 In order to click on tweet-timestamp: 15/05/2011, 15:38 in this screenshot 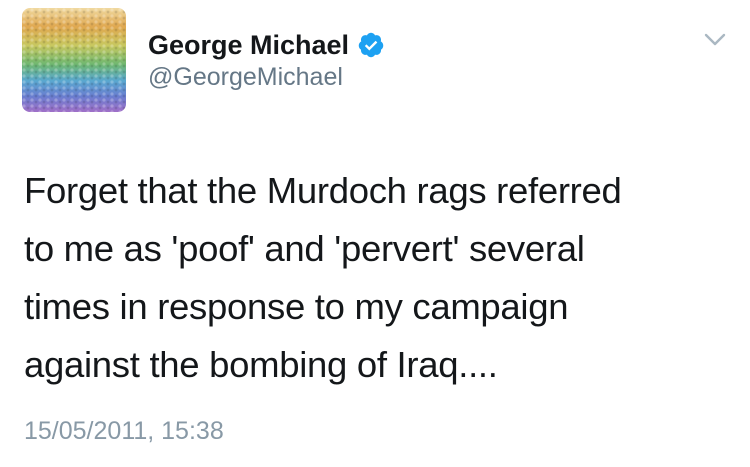, I will do `click(124, 431)`.